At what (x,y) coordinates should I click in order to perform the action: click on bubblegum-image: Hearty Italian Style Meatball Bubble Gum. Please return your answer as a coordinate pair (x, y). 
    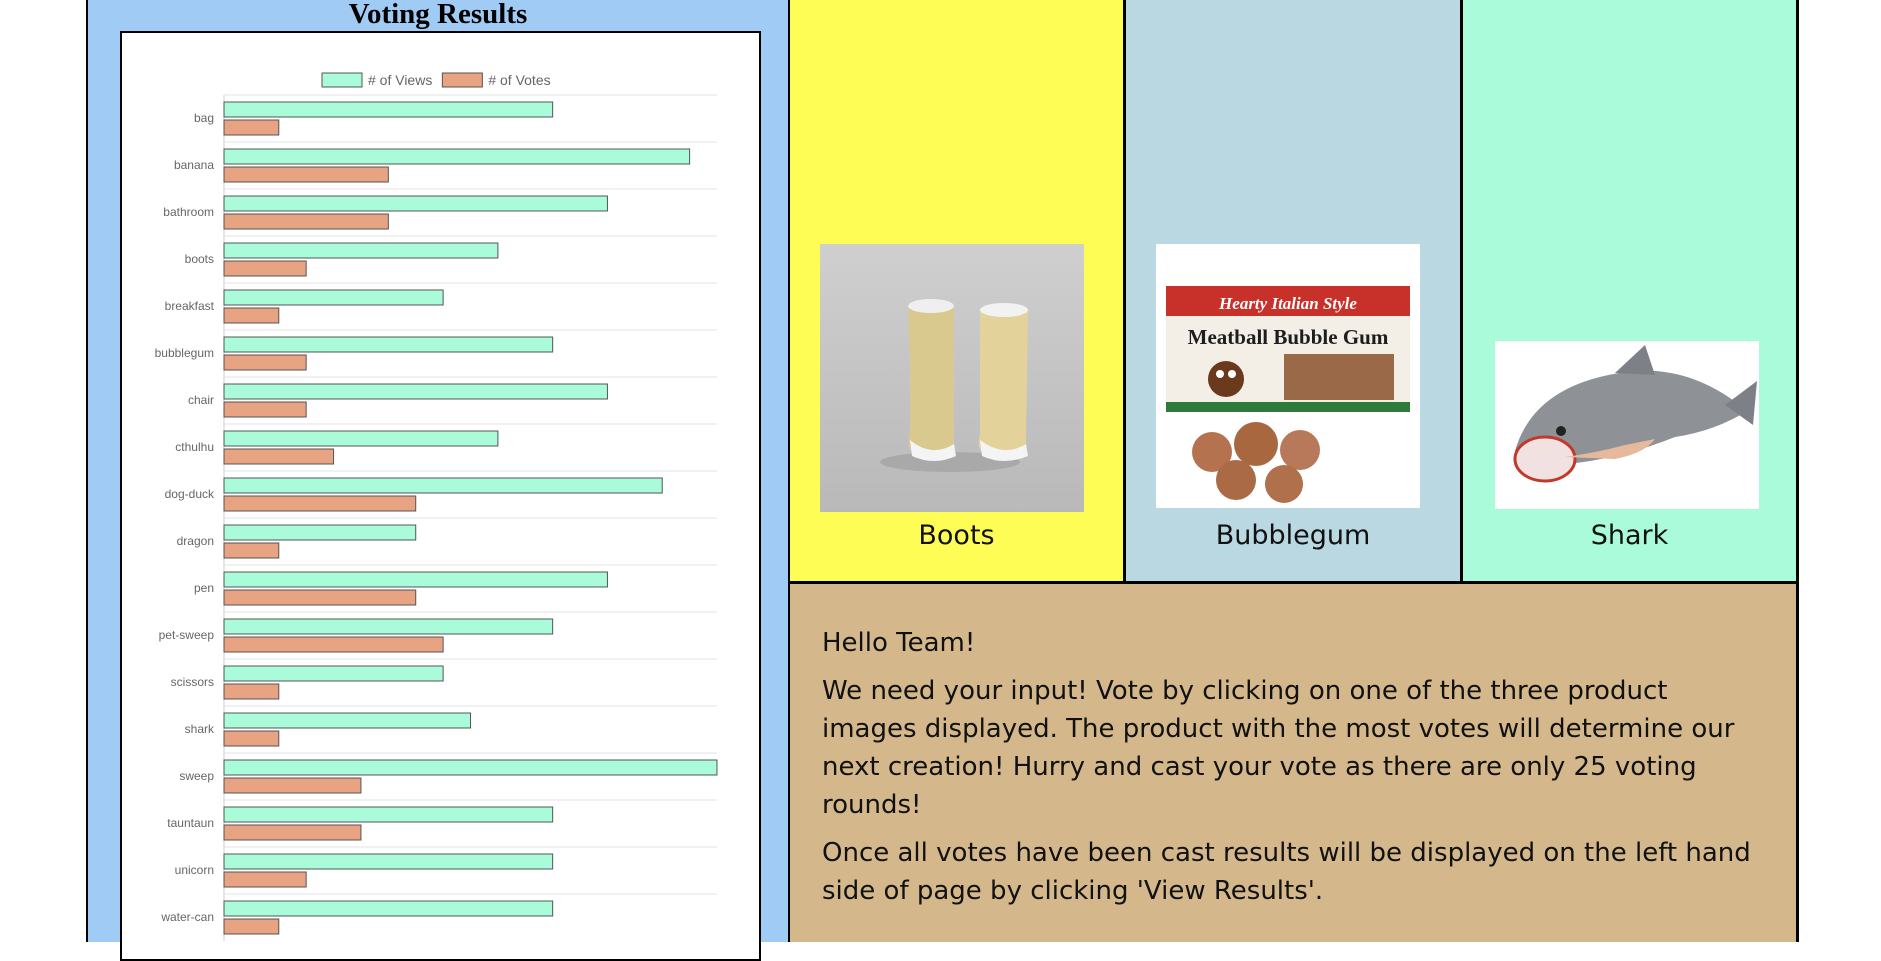
    Looking at the image, I should click on (1288, 376).